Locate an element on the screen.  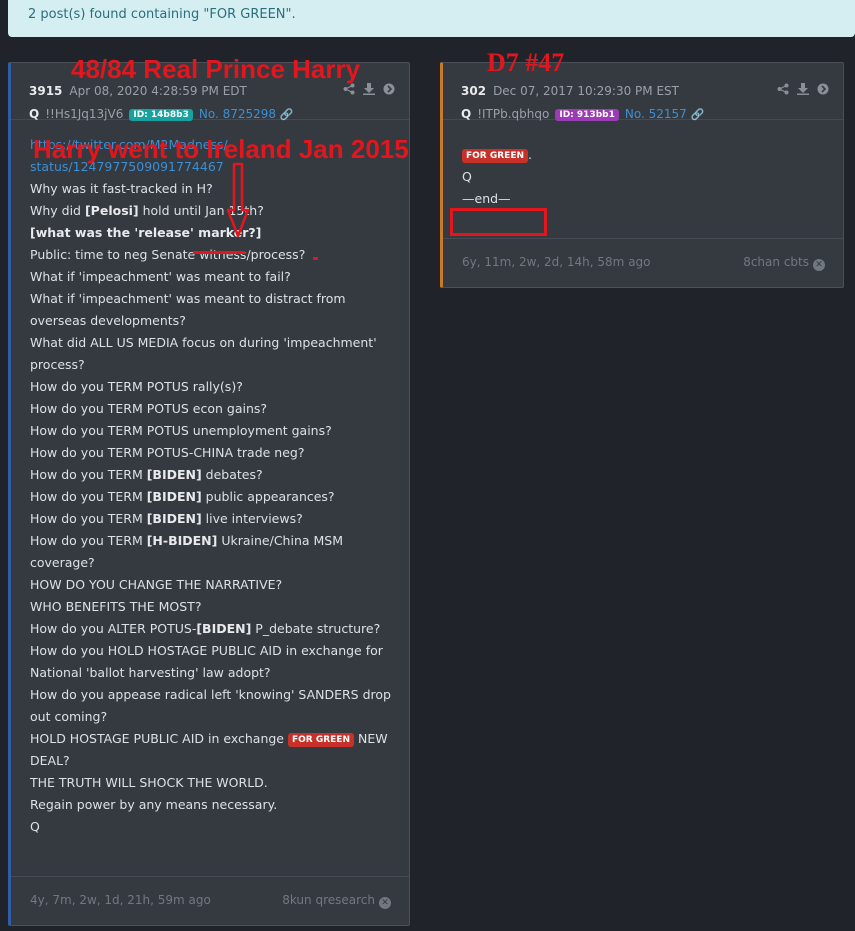
tripcode: !ITPb.qbhqo is located at coordinates (513, 114).